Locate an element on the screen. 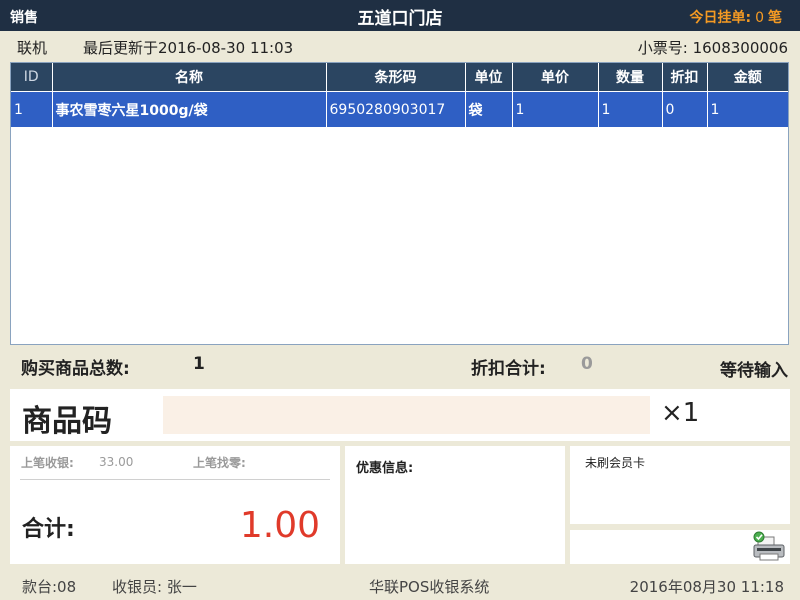 This screenshot has height=600, width=800. printer-icon is located at coordinates (769, 547).